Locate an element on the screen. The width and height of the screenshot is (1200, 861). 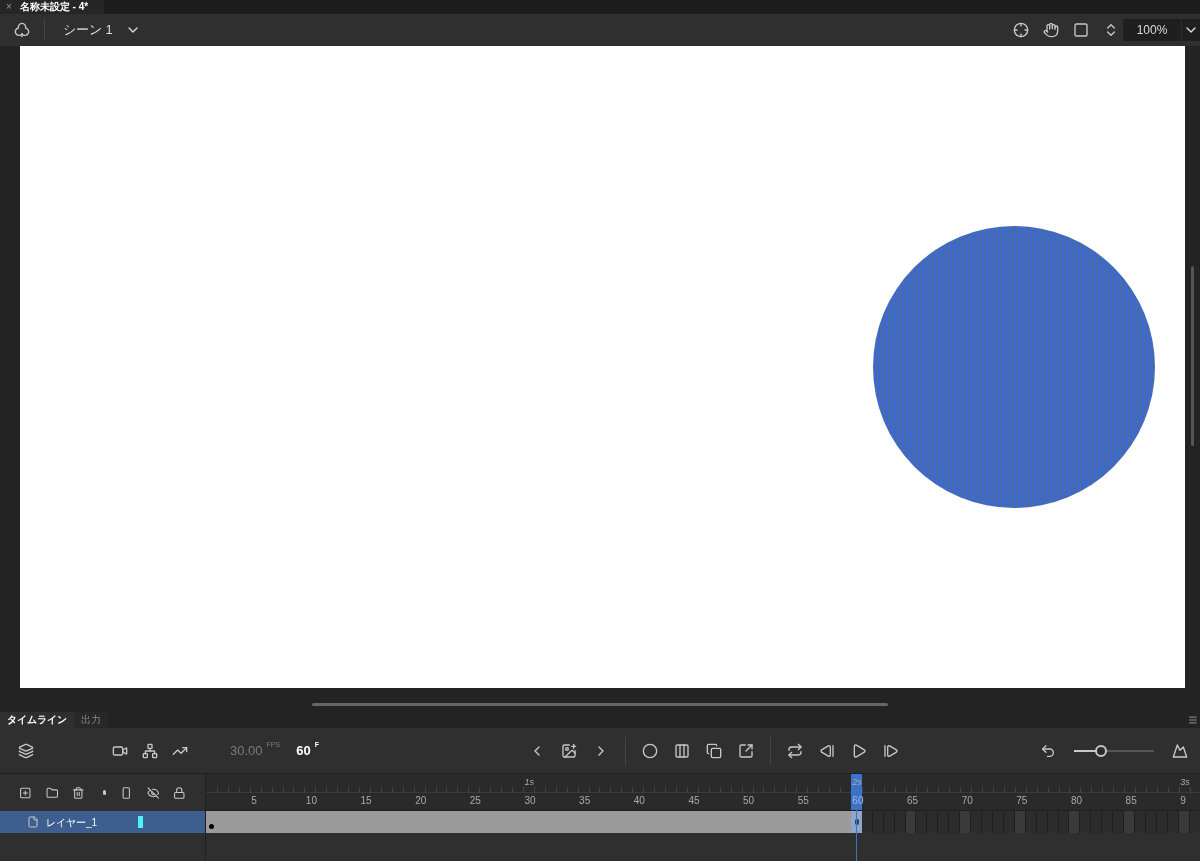
undo-icon is located at coordinates (1048, 750).